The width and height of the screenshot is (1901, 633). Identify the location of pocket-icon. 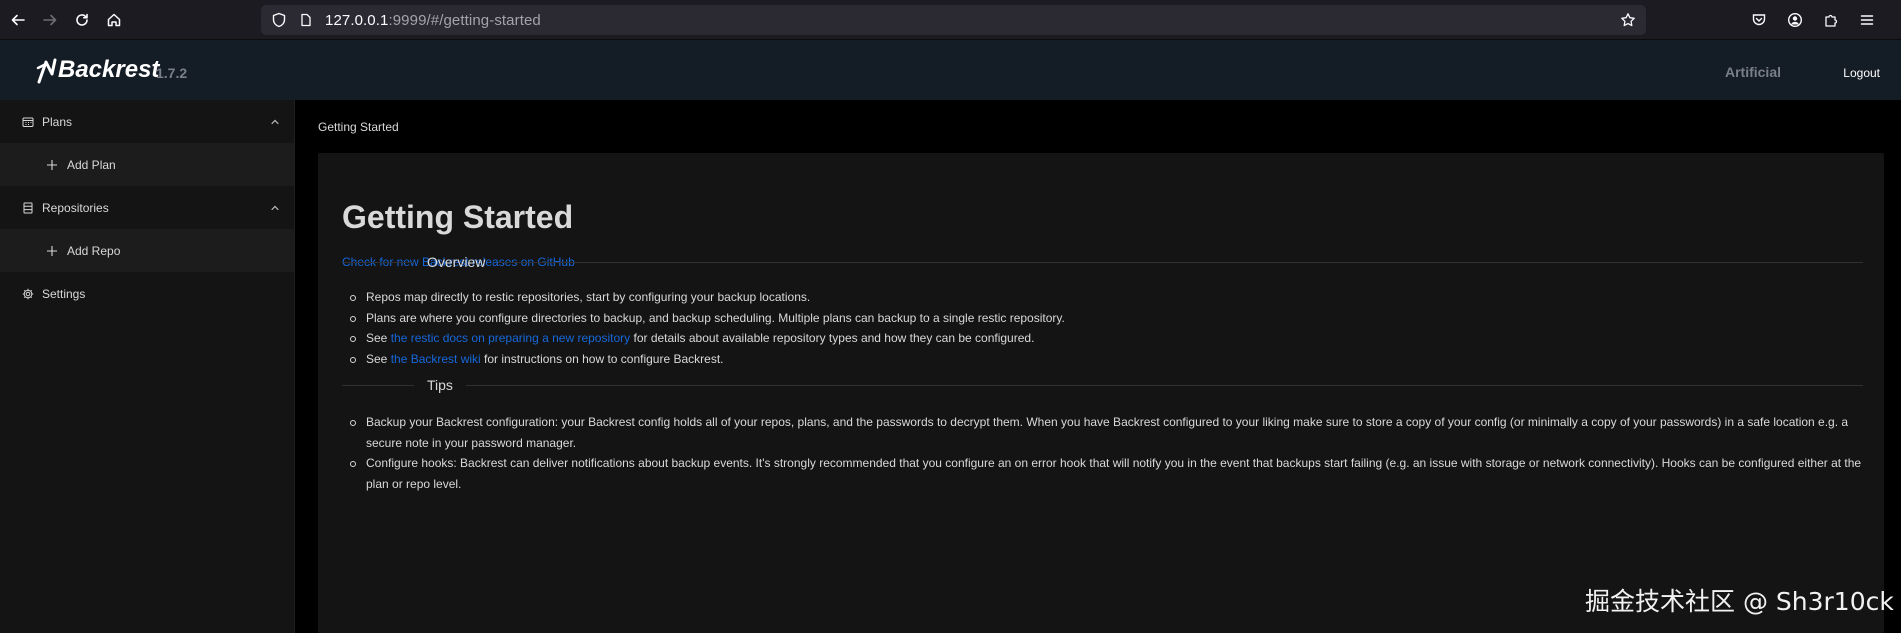
(1759, 20).